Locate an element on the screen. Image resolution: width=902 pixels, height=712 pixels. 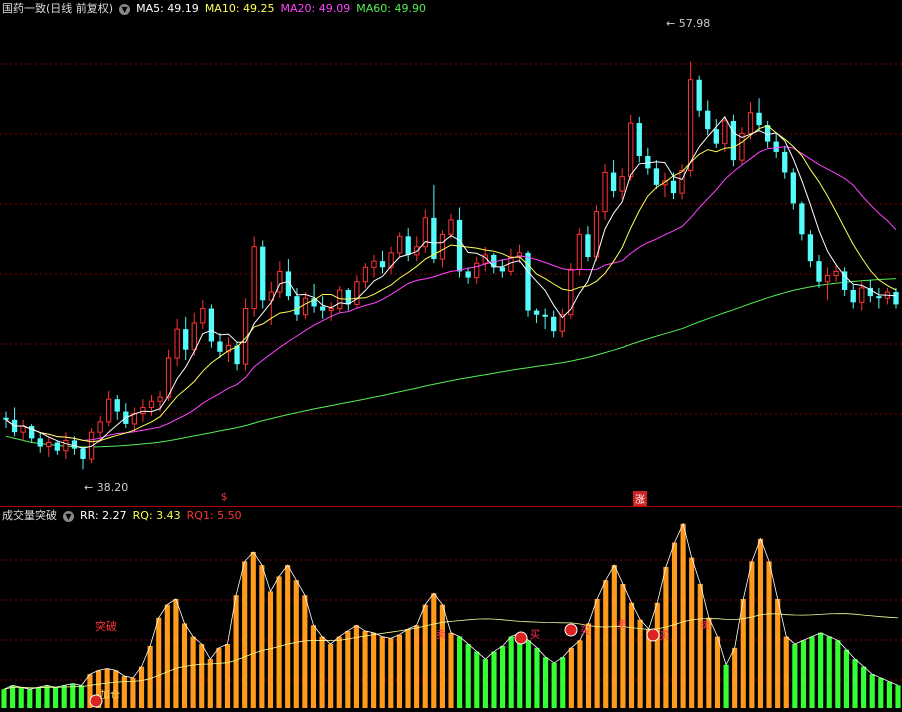
high-price-label: ← 57.98 is located at coordinates (688, 23).